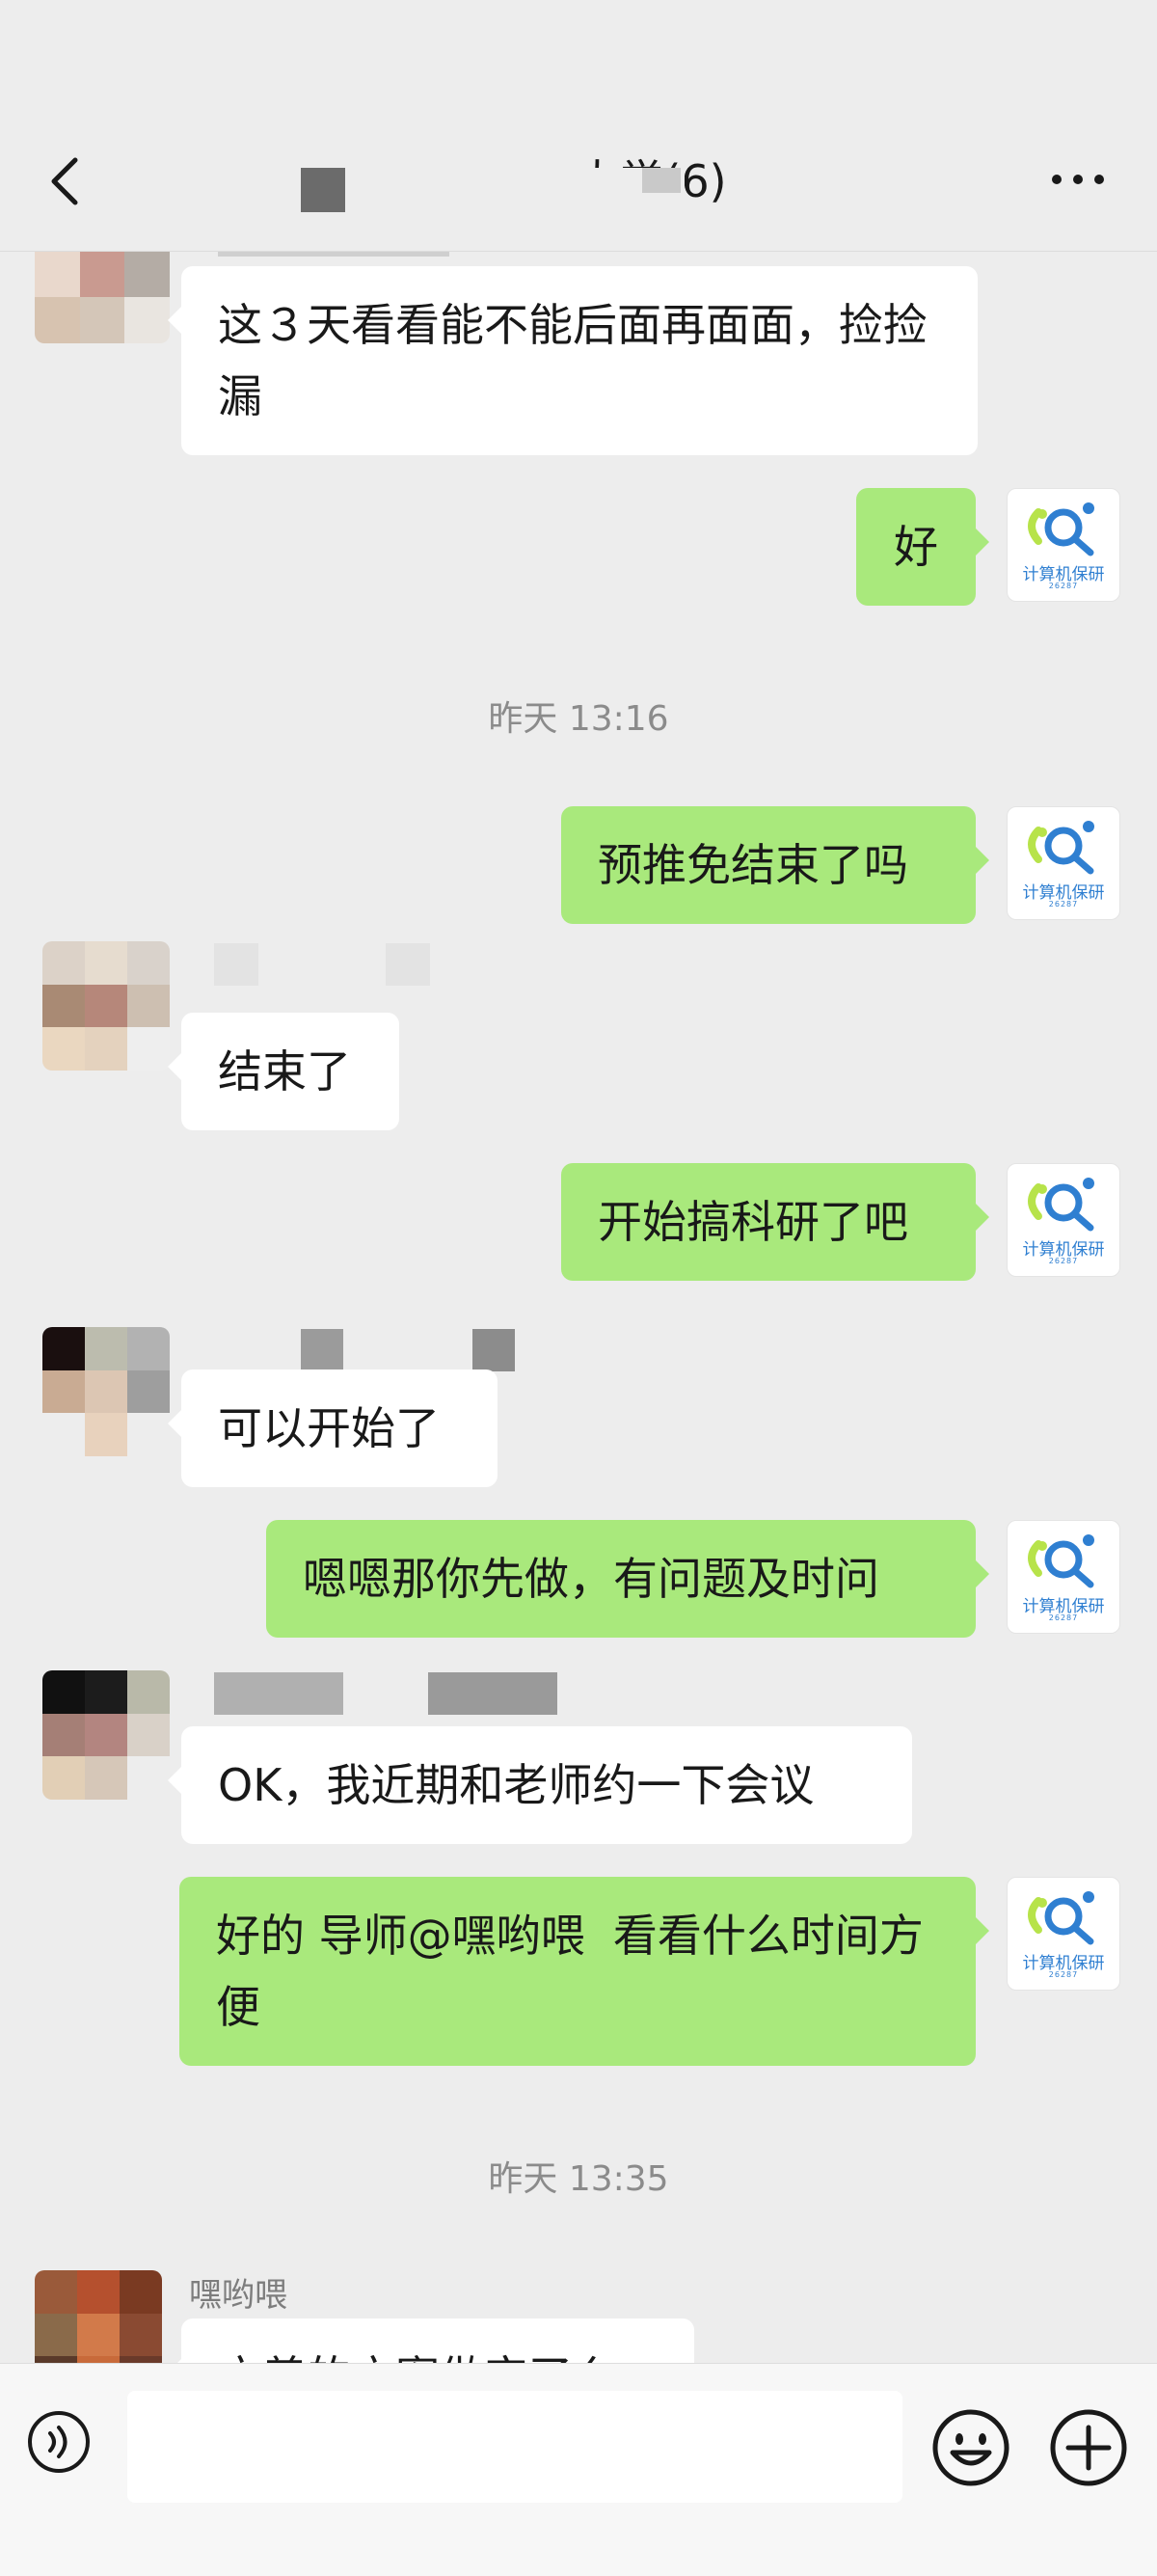  Describe the element at coordinates (283, 1071) in the screenshot. I see `message-bubble: 结束了` at that location.